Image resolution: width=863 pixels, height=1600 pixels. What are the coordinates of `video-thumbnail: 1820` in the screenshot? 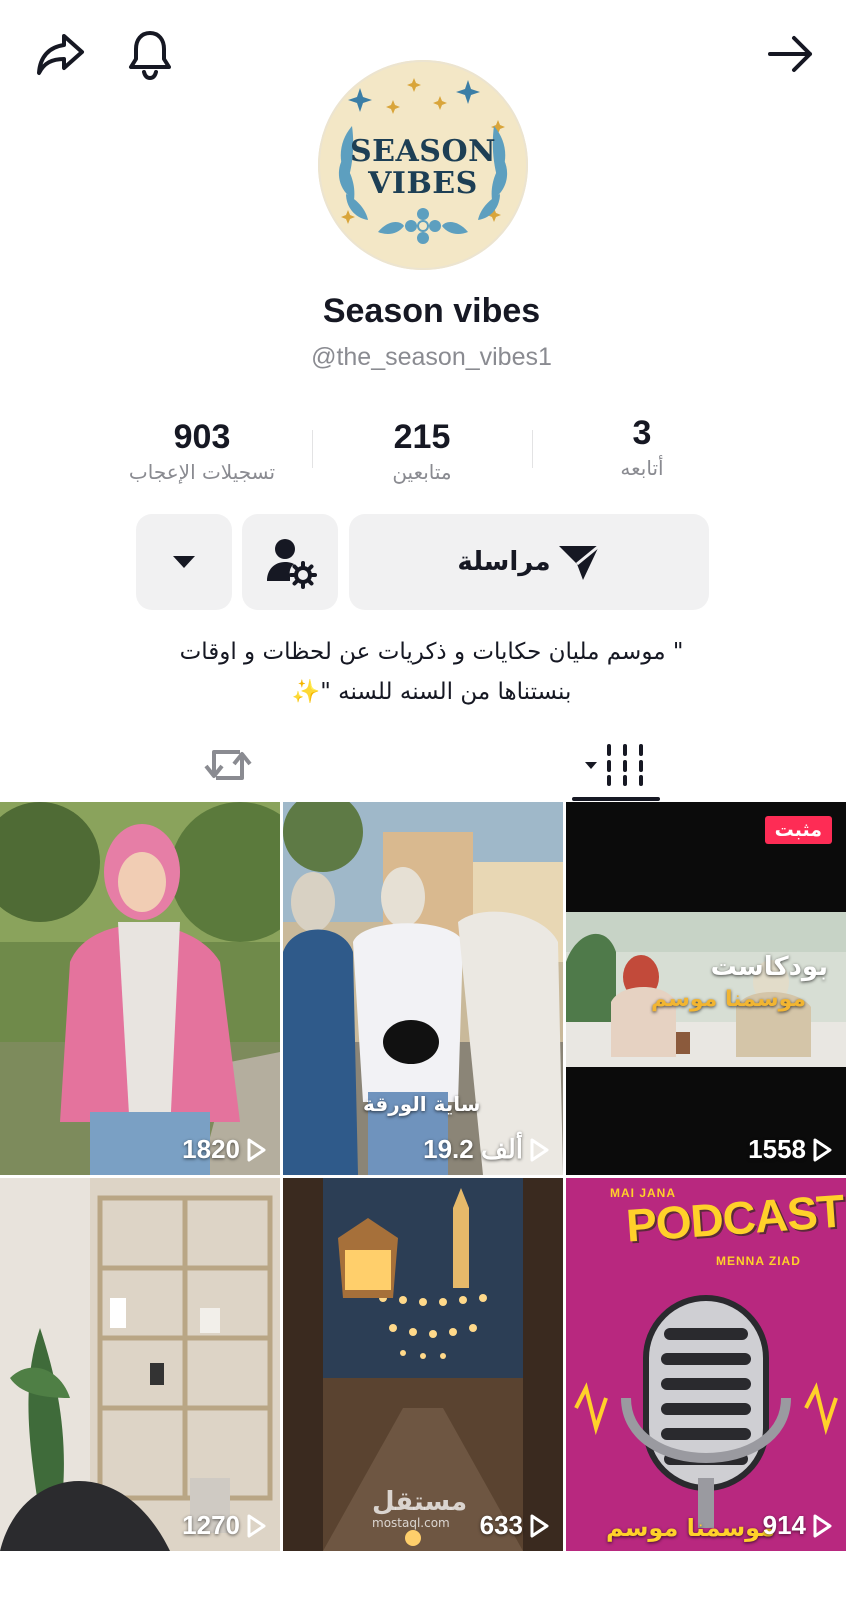 It's located at (140, 988).